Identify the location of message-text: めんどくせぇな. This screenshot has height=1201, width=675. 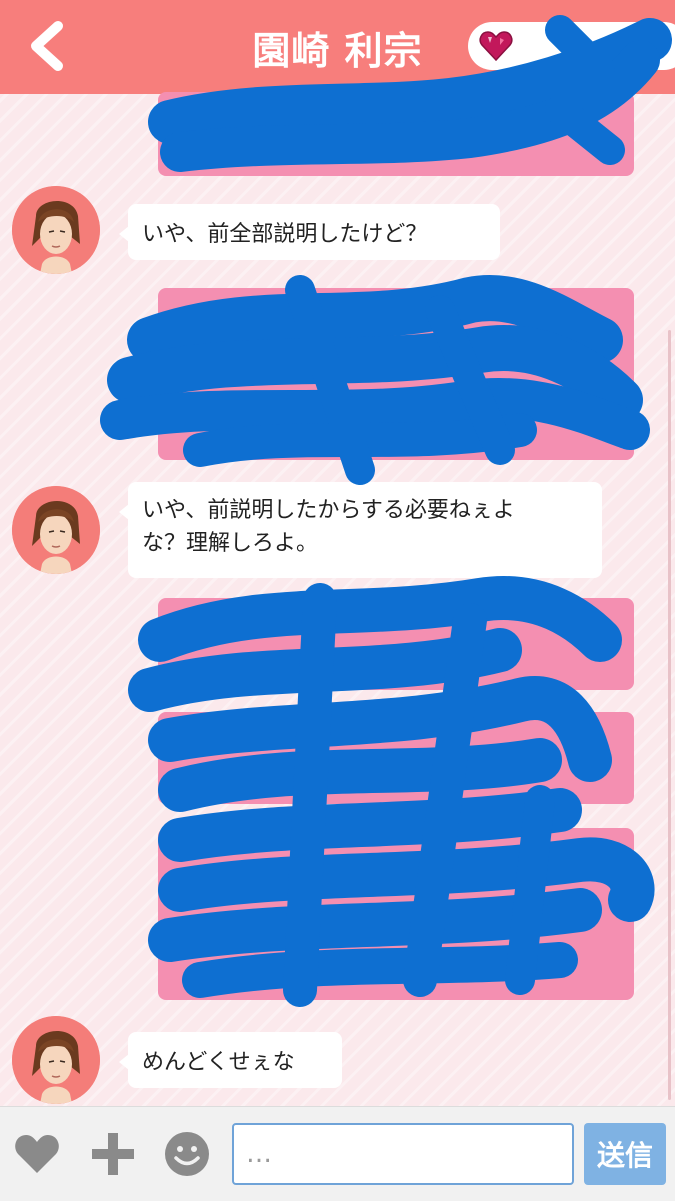
(218, 1062).